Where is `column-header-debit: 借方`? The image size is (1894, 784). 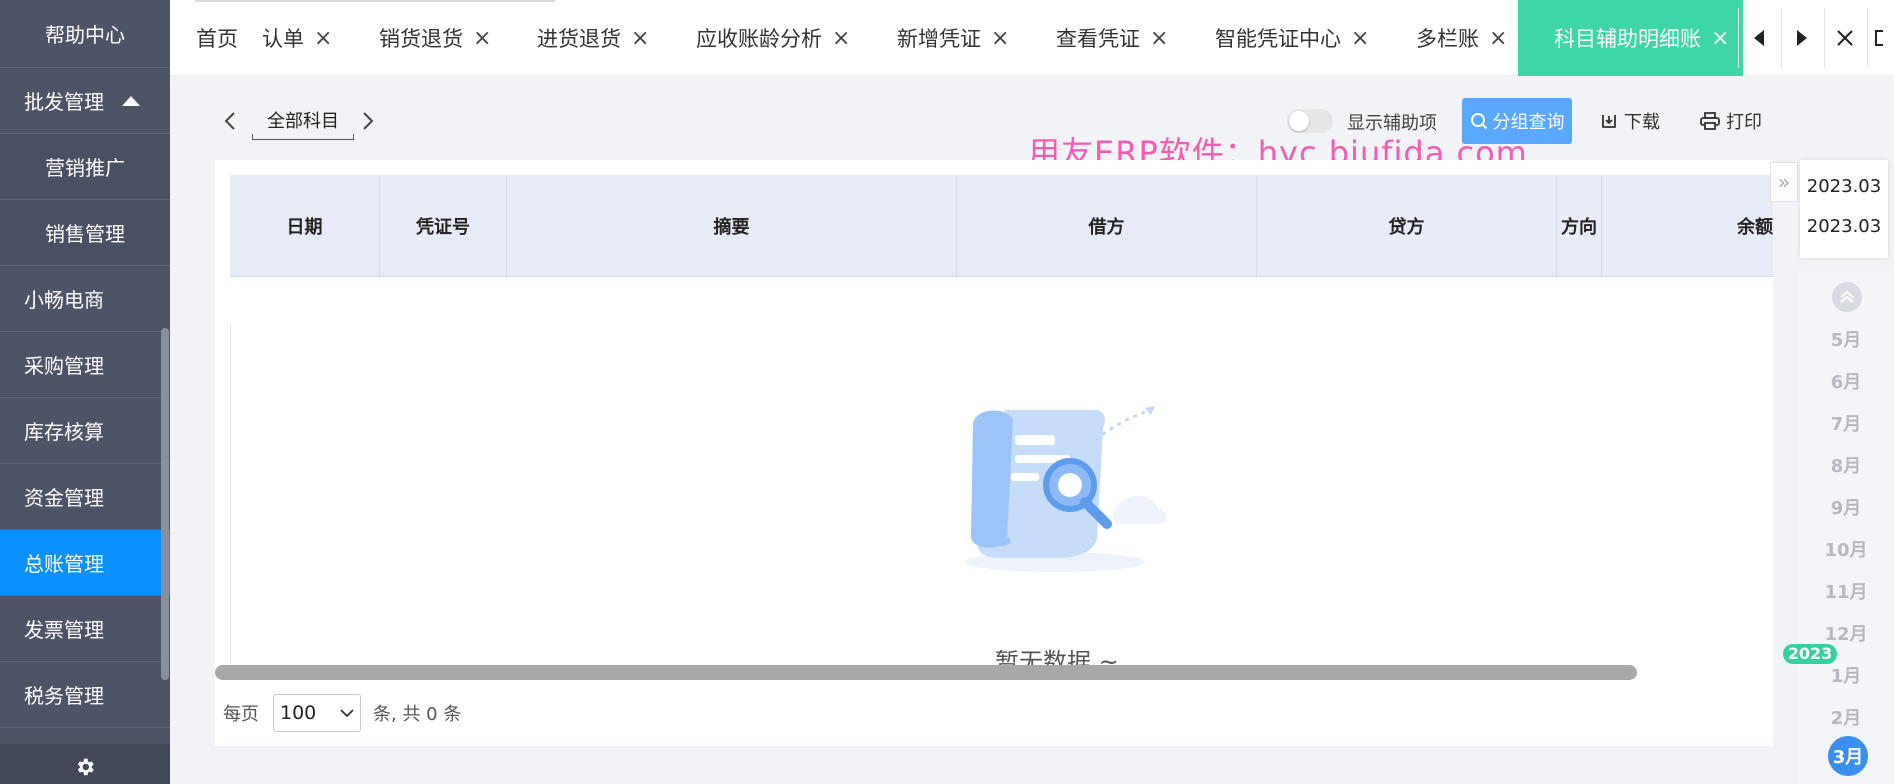 column-header-debit: 借方 is located at coordinates (1107, 226).